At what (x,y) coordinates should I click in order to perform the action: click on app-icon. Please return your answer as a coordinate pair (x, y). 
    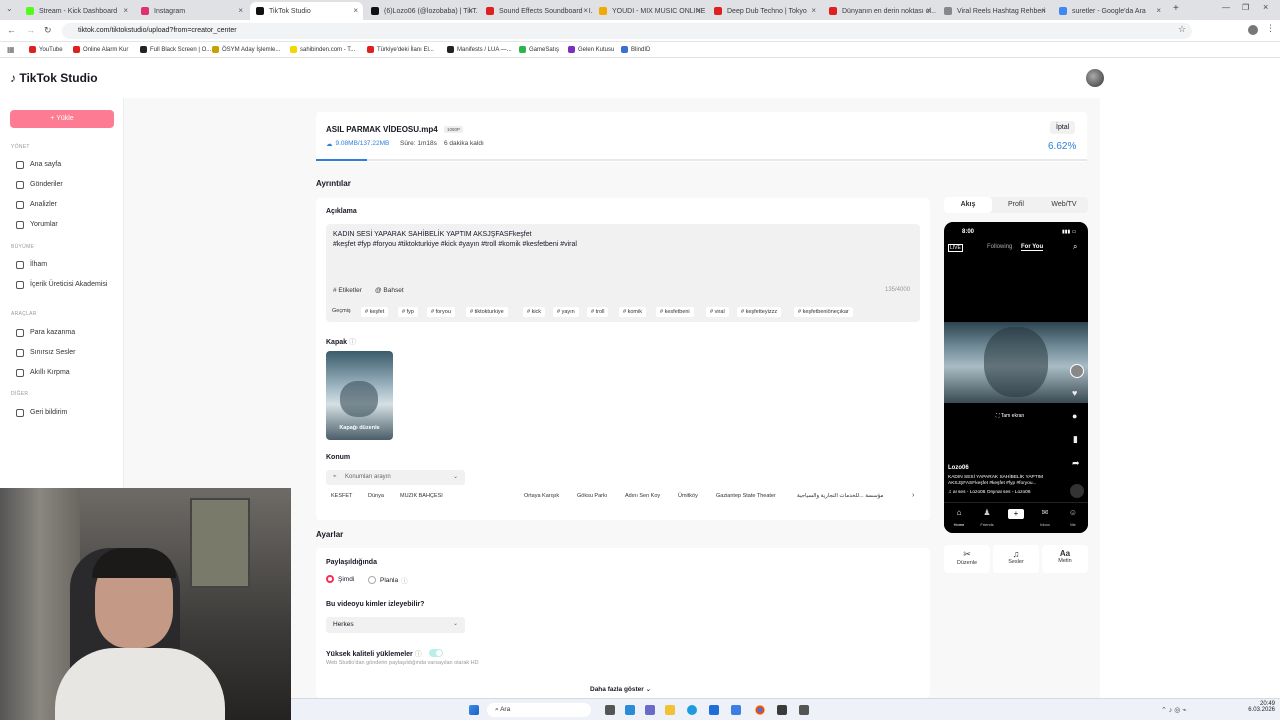
    Looking at the image, I should click on (804, 710).